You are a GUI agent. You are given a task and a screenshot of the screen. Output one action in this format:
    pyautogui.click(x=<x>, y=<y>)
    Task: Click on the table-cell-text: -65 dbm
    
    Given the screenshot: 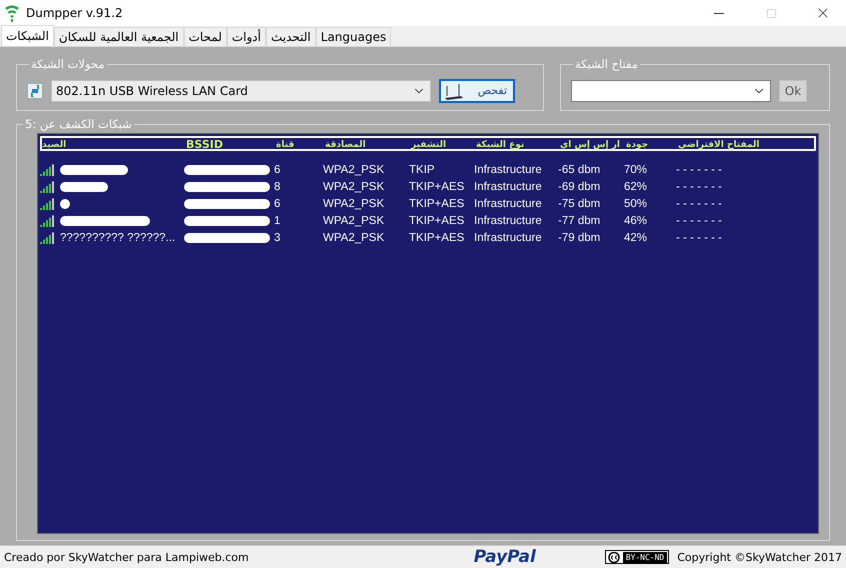 What is the action you would take?
    pyautogui.click(x=580, y=170)
    